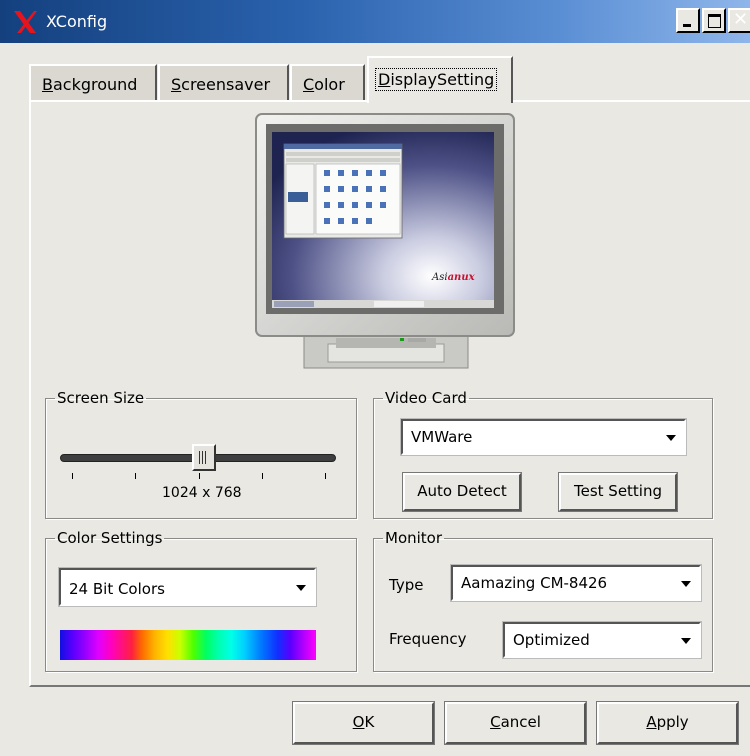 Image resolution: width=750 pixels, height=756 pixels. What do you see at coordinates (462, 492) in the screenshot?
I see `auto-detect-button: Auto Detect` at bounding box center [462, 492].